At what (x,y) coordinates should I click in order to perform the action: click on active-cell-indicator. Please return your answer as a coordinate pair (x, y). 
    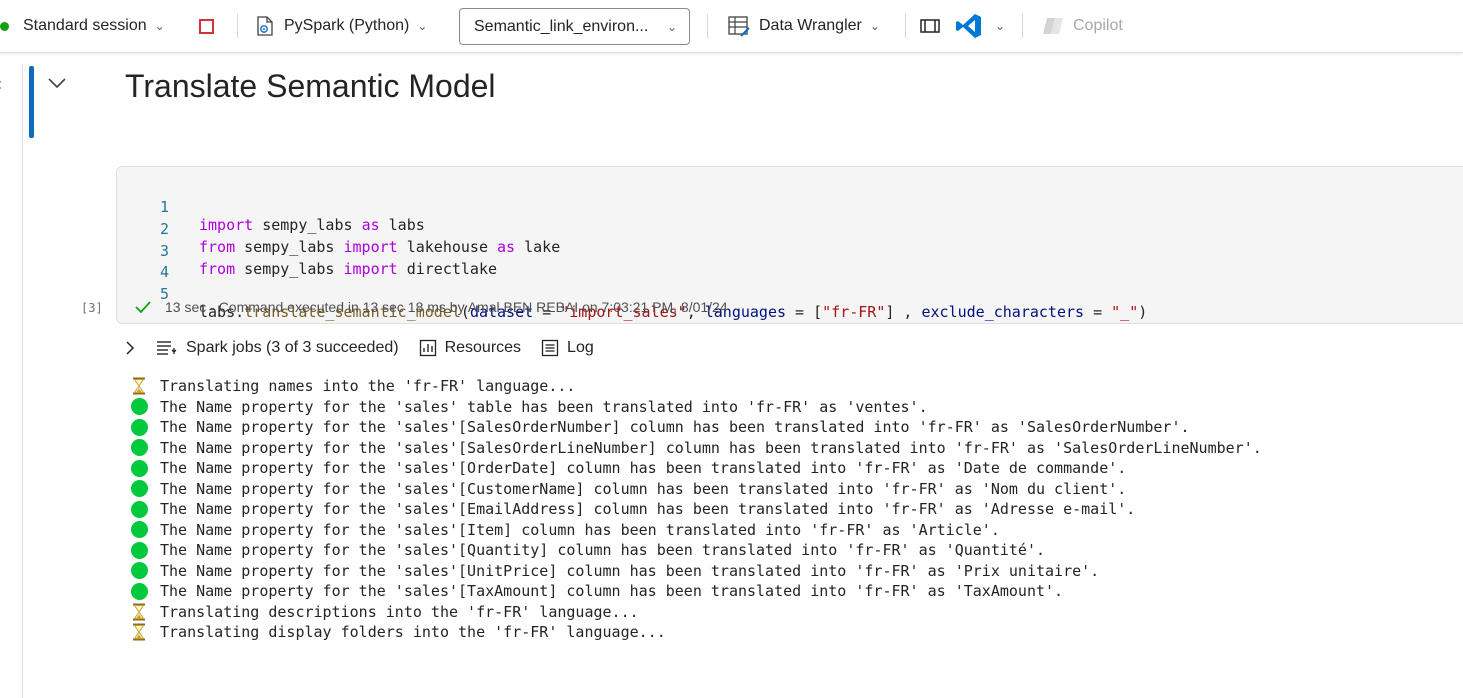
    Looking at the image, I should click on (31, 102).